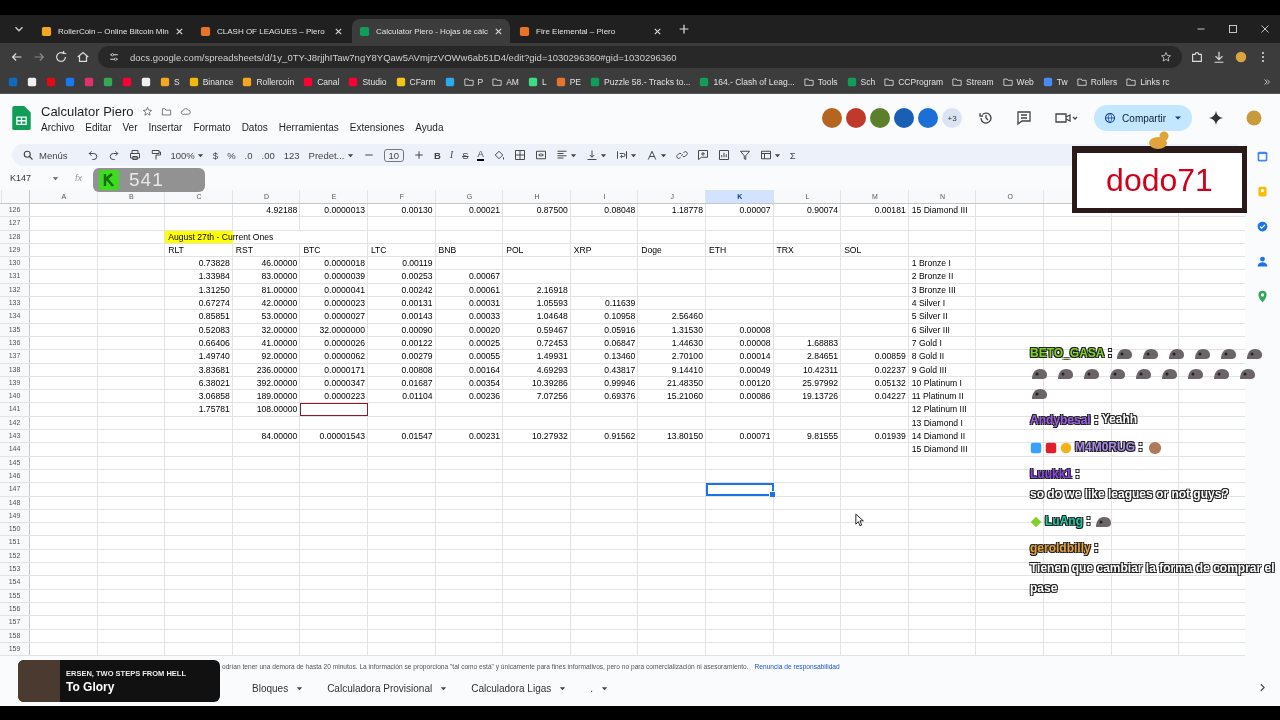  I want to click on chat-username: Luukk1, so click(1051, 474).